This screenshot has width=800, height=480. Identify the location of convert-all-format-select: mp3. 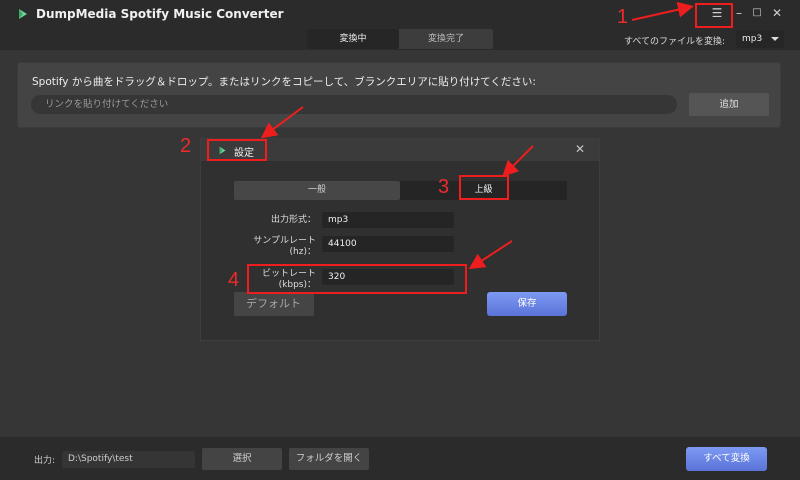
(760, 39).